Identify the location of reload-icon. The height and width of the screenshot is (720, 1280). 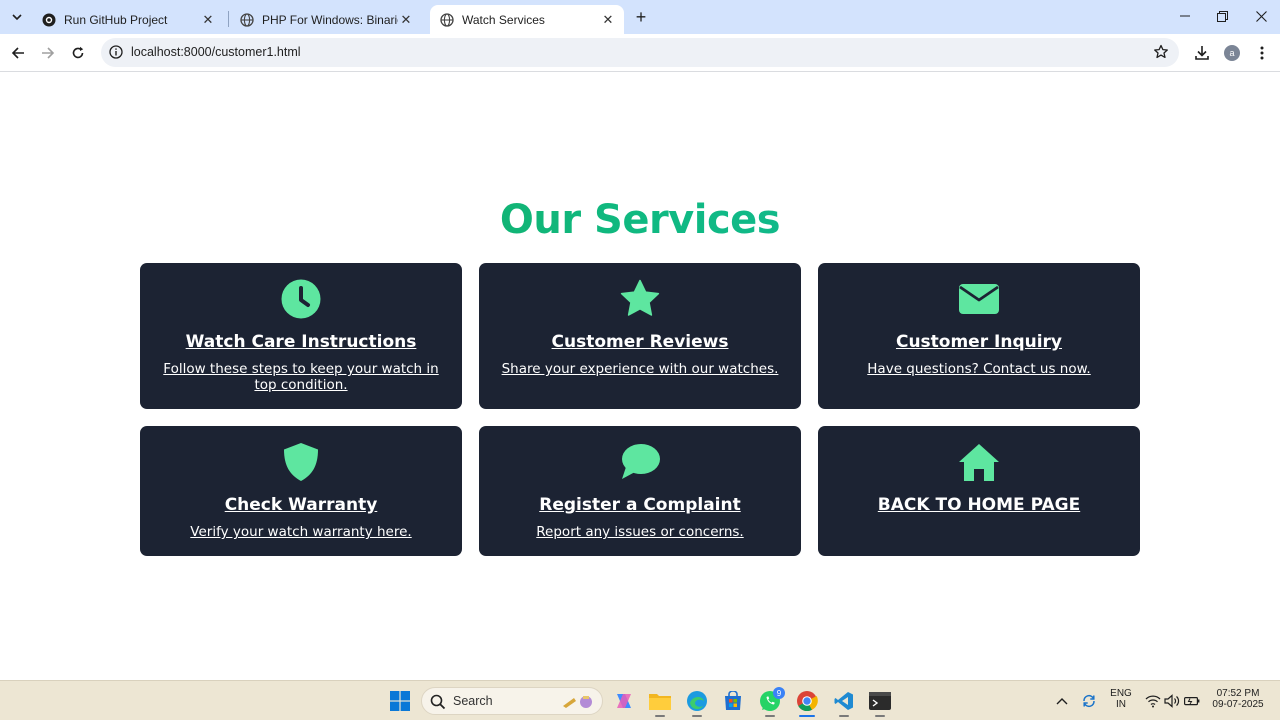
(78, 52).